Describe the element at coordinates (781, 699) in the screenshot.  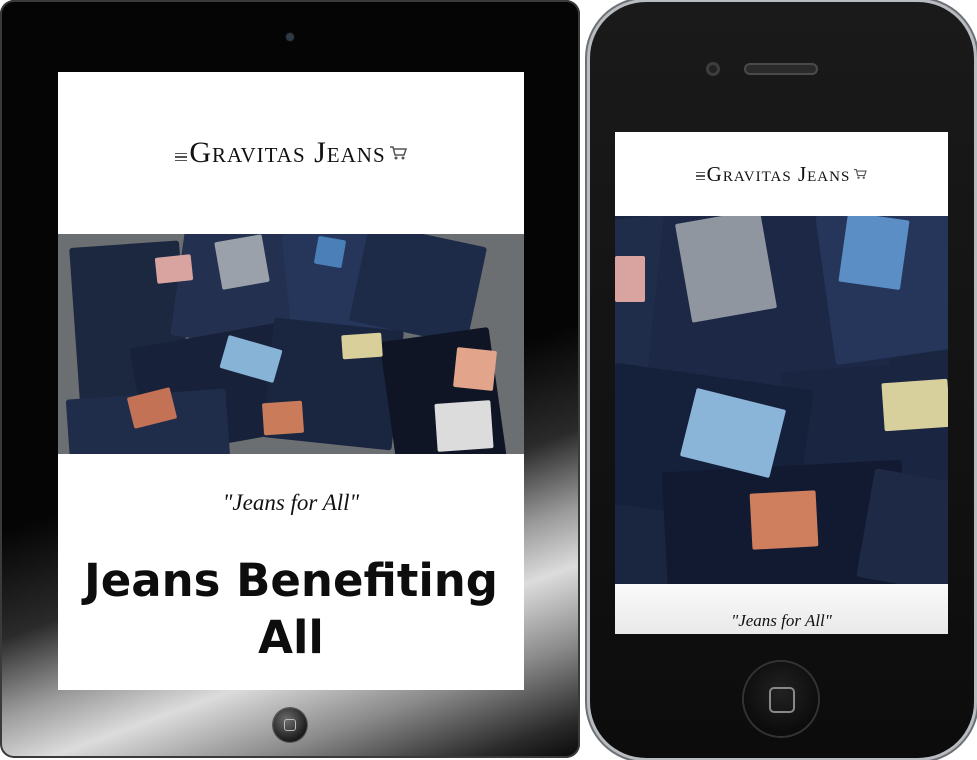
I see `phone-home-button` at that location.